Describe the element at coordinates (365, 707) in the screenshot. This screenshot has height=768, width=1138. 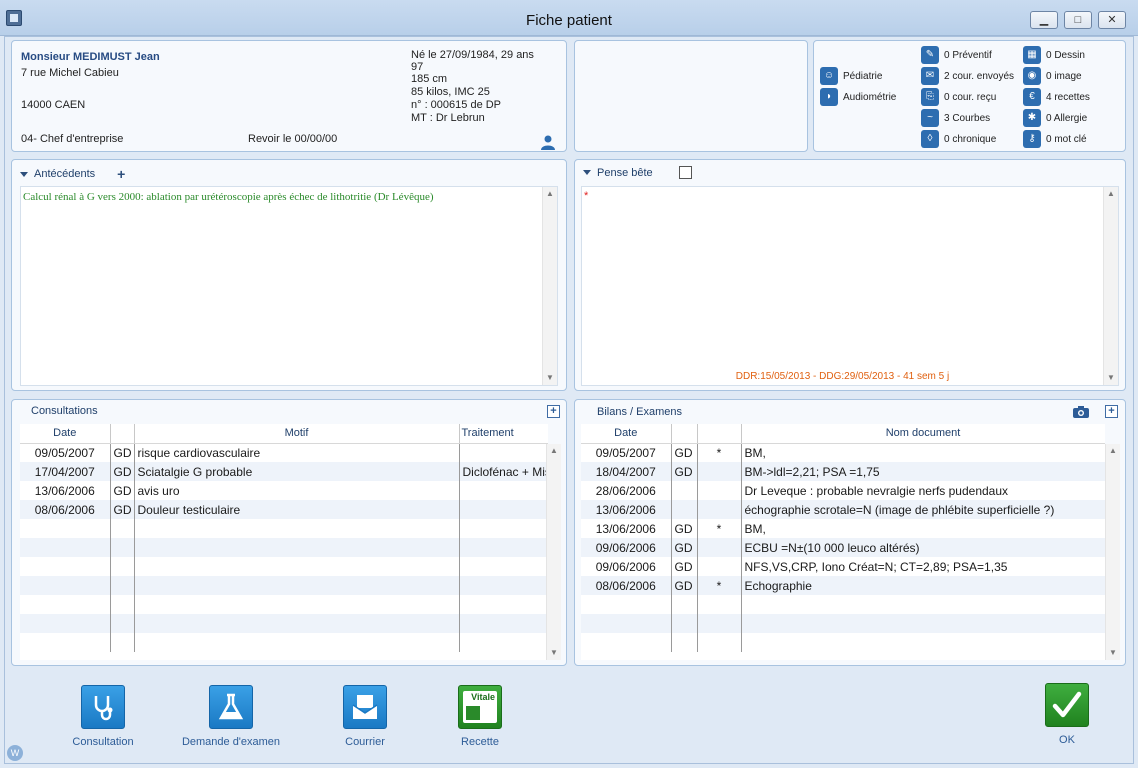
I see `letter-icon` at that location.